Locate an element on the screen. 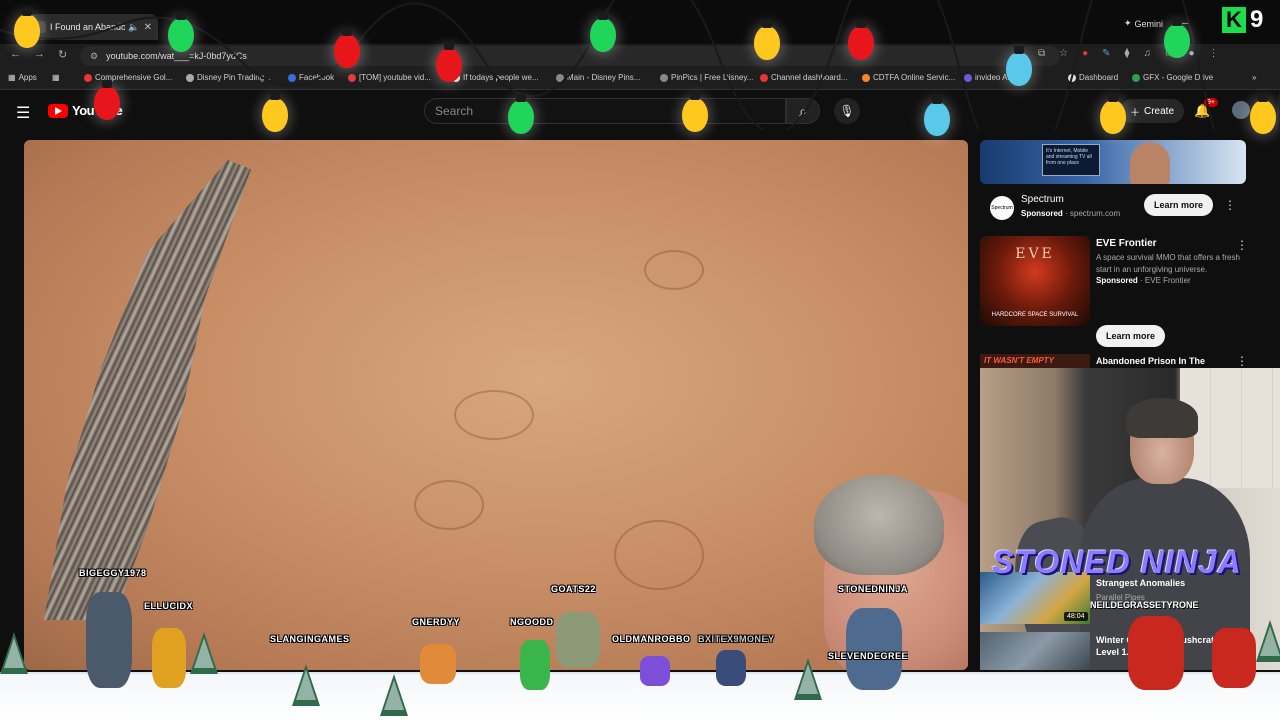 Image resolution: width=1280 pixels, height=720 pixels. extensions-puzzle-icon: ⧫ is located at coordinates (1127, 53).